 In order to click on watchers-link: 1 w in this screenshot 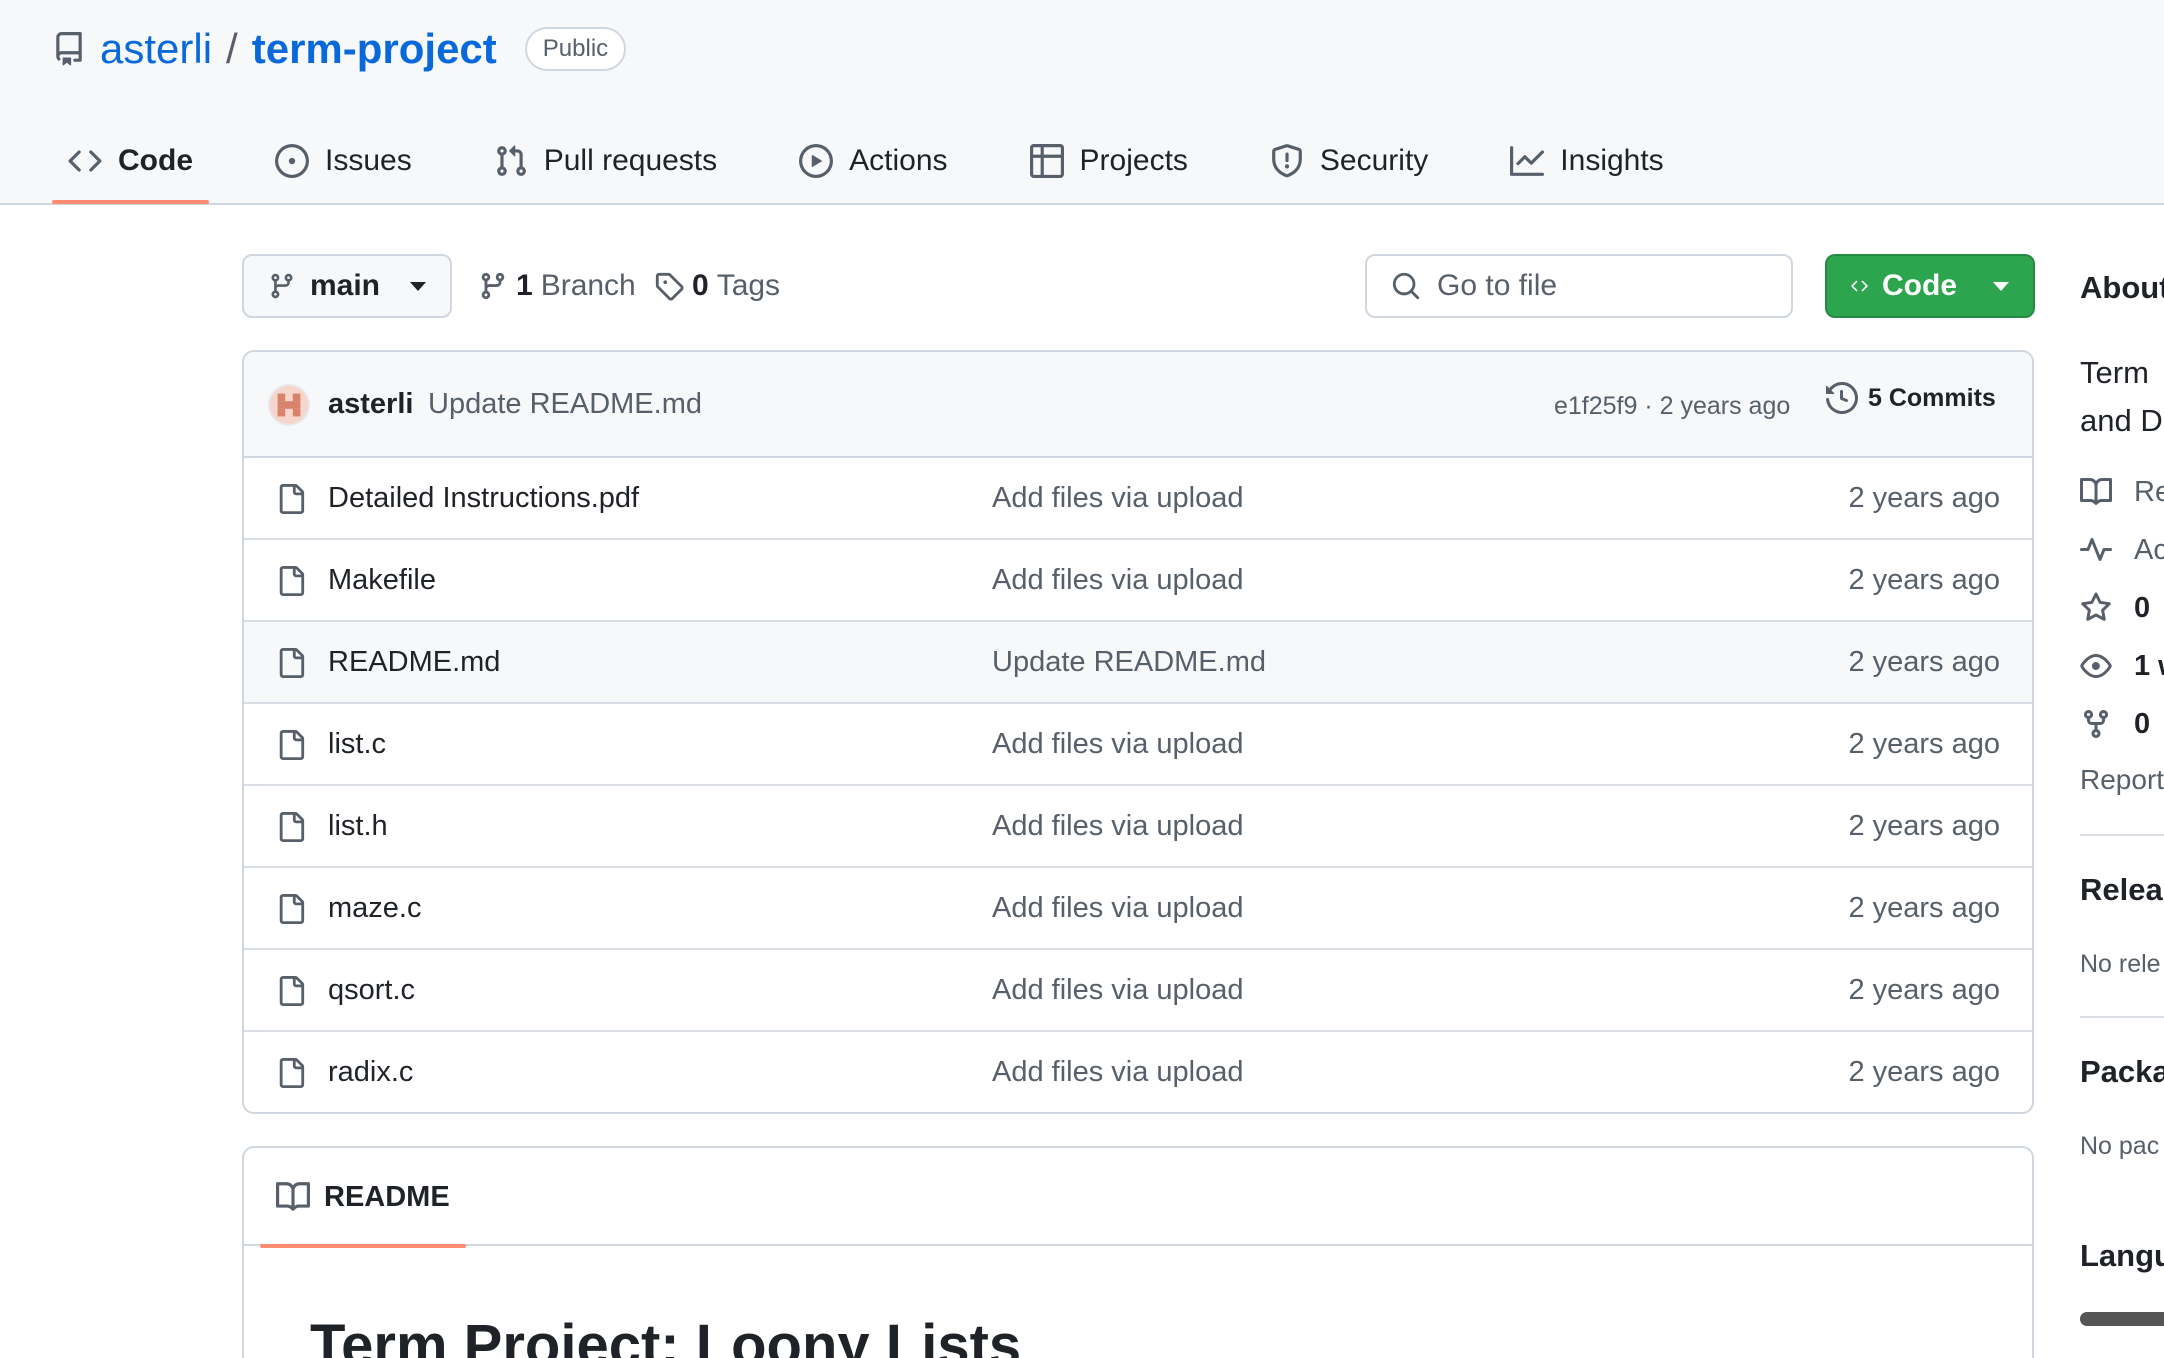, I will do `click(2122, 666)`.